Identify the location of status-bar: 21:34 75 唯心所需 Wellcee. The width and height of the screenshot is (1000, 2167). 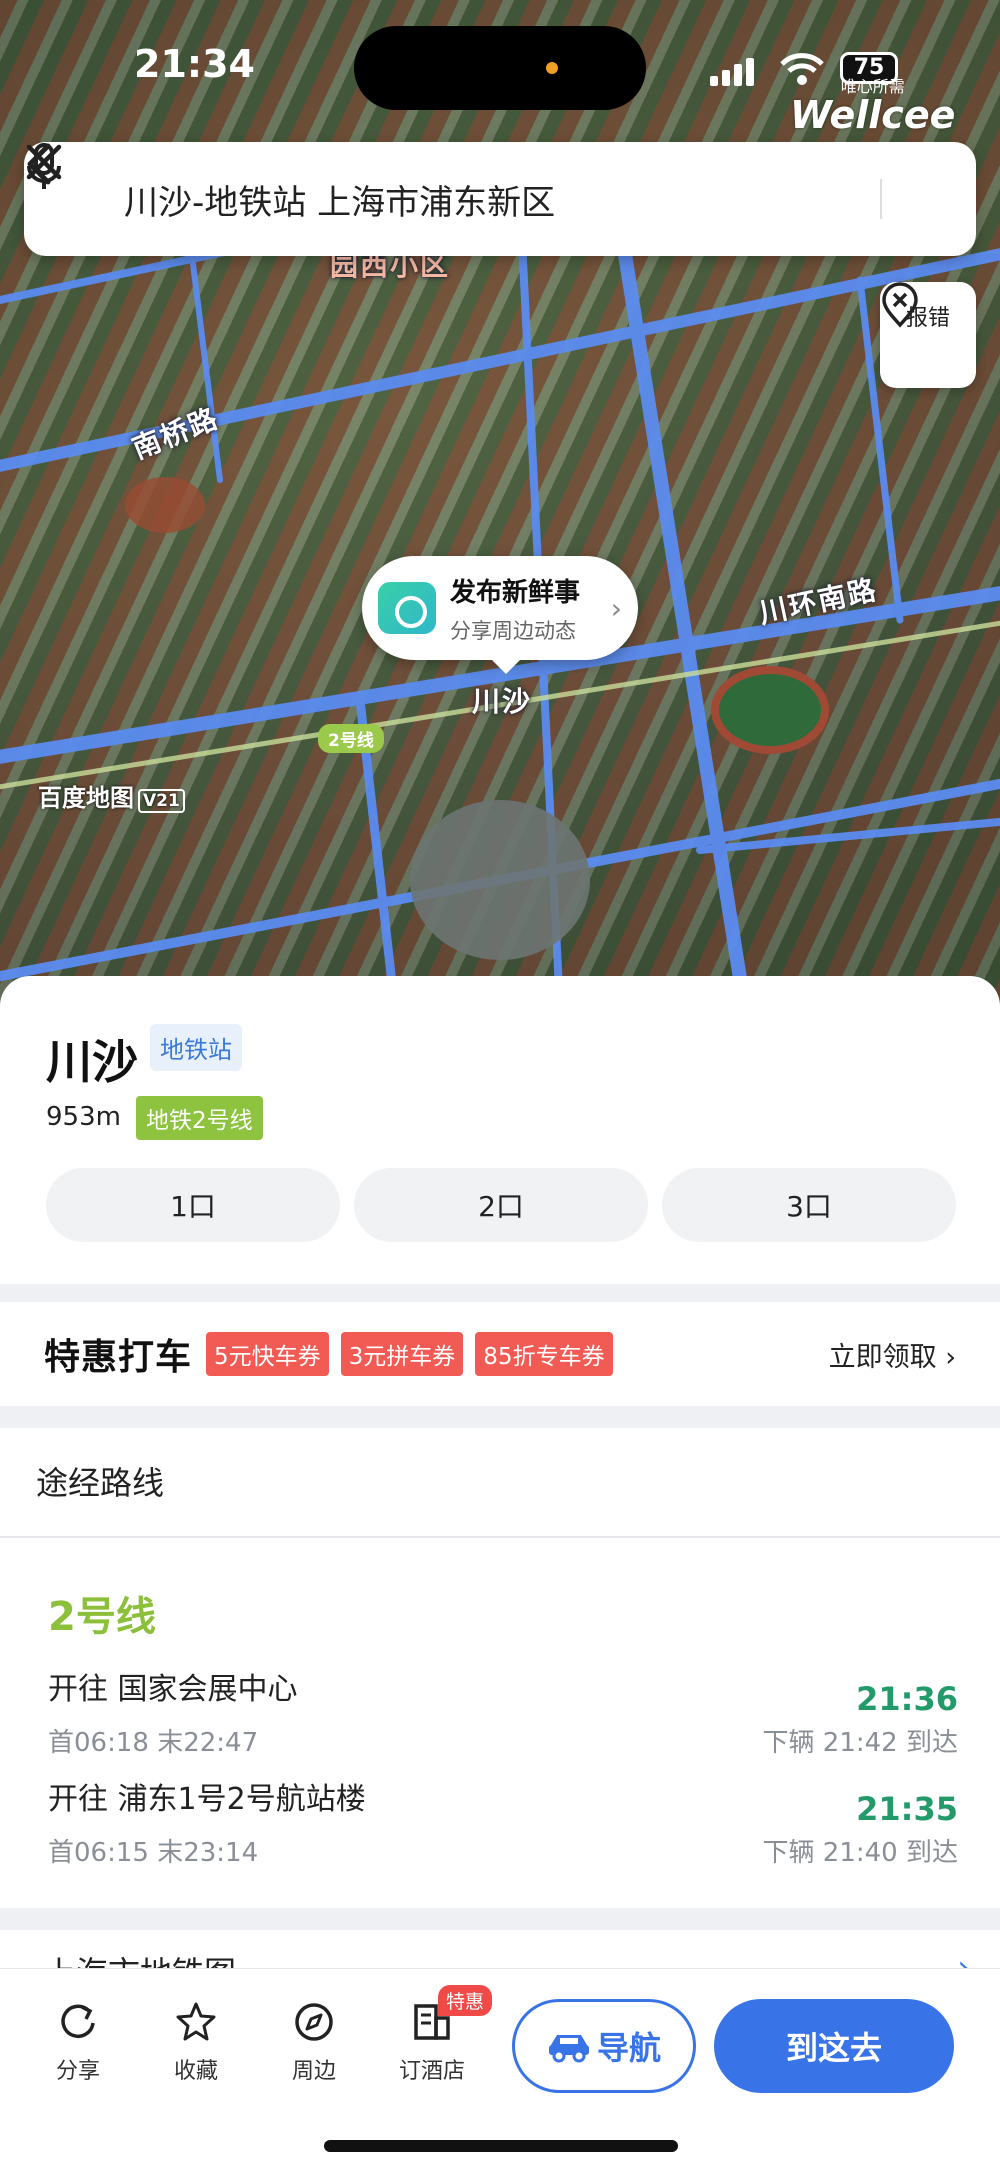
(500, 67).